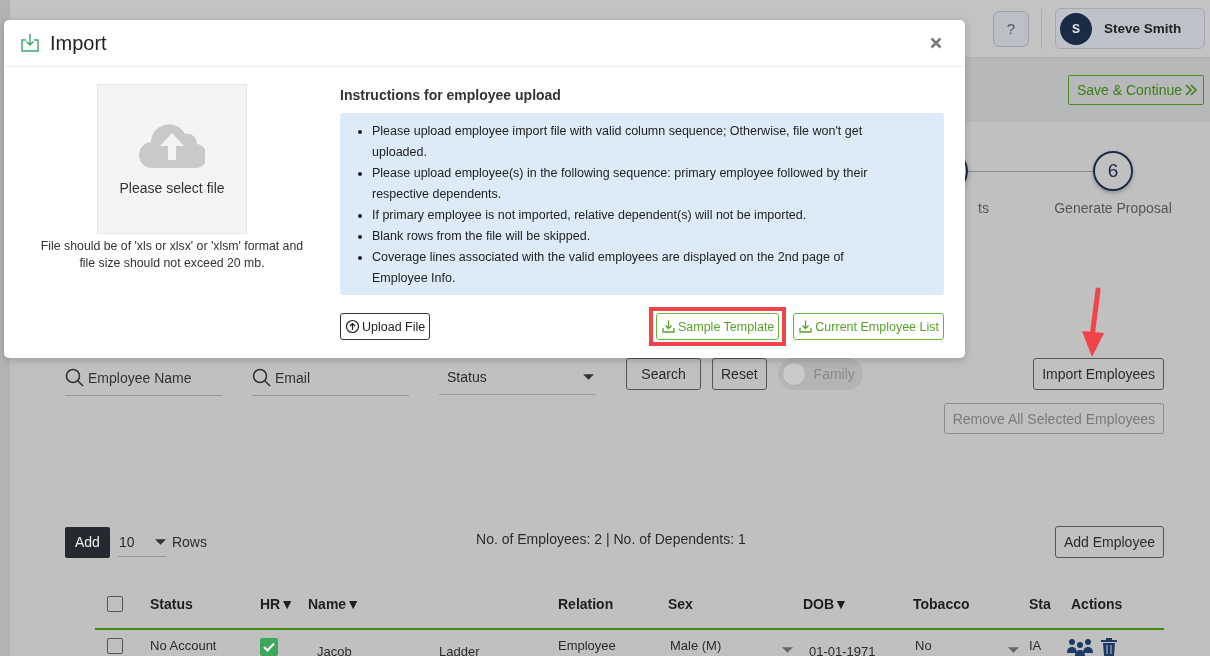 The width and height of the screenshot is (1210, 656). What do you see at coordinates (1098, 374) in the screenshot?
I see `import-employees-button: Import Employees` at bounding box center [1098, 374].